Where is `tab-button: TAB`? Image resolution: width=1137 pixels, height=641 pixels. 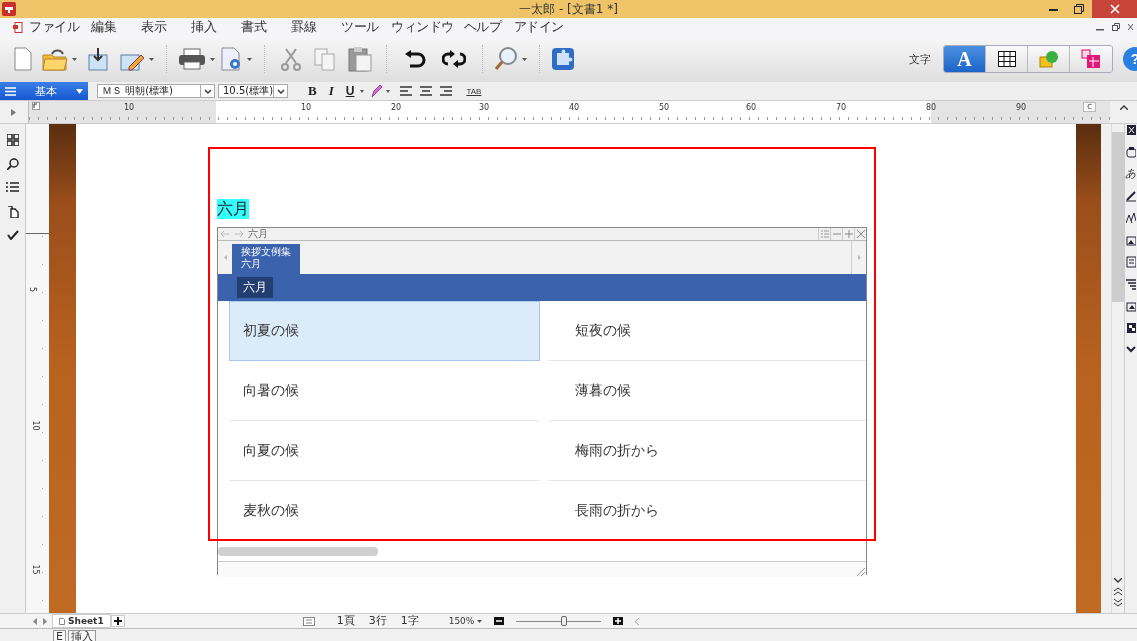
tab-button: TAB is located at coordinates (474, 91).